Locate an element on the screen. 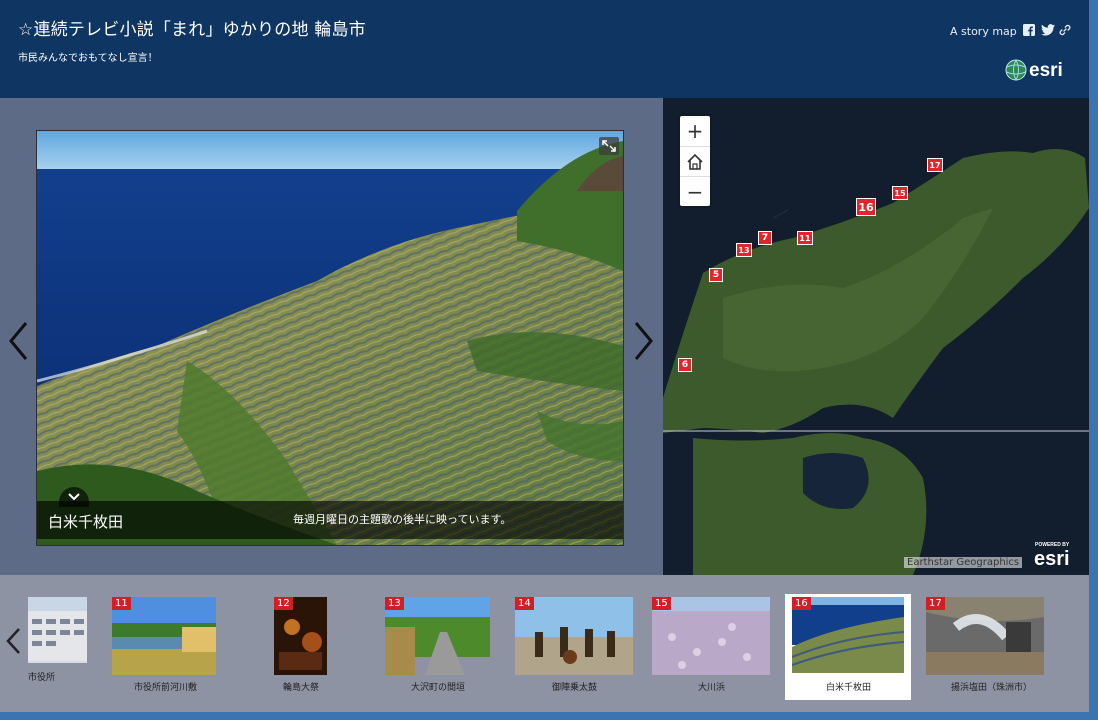 The image size is (1098, 720). thumbnail-number: 15 is located at coordinates (661, 603).